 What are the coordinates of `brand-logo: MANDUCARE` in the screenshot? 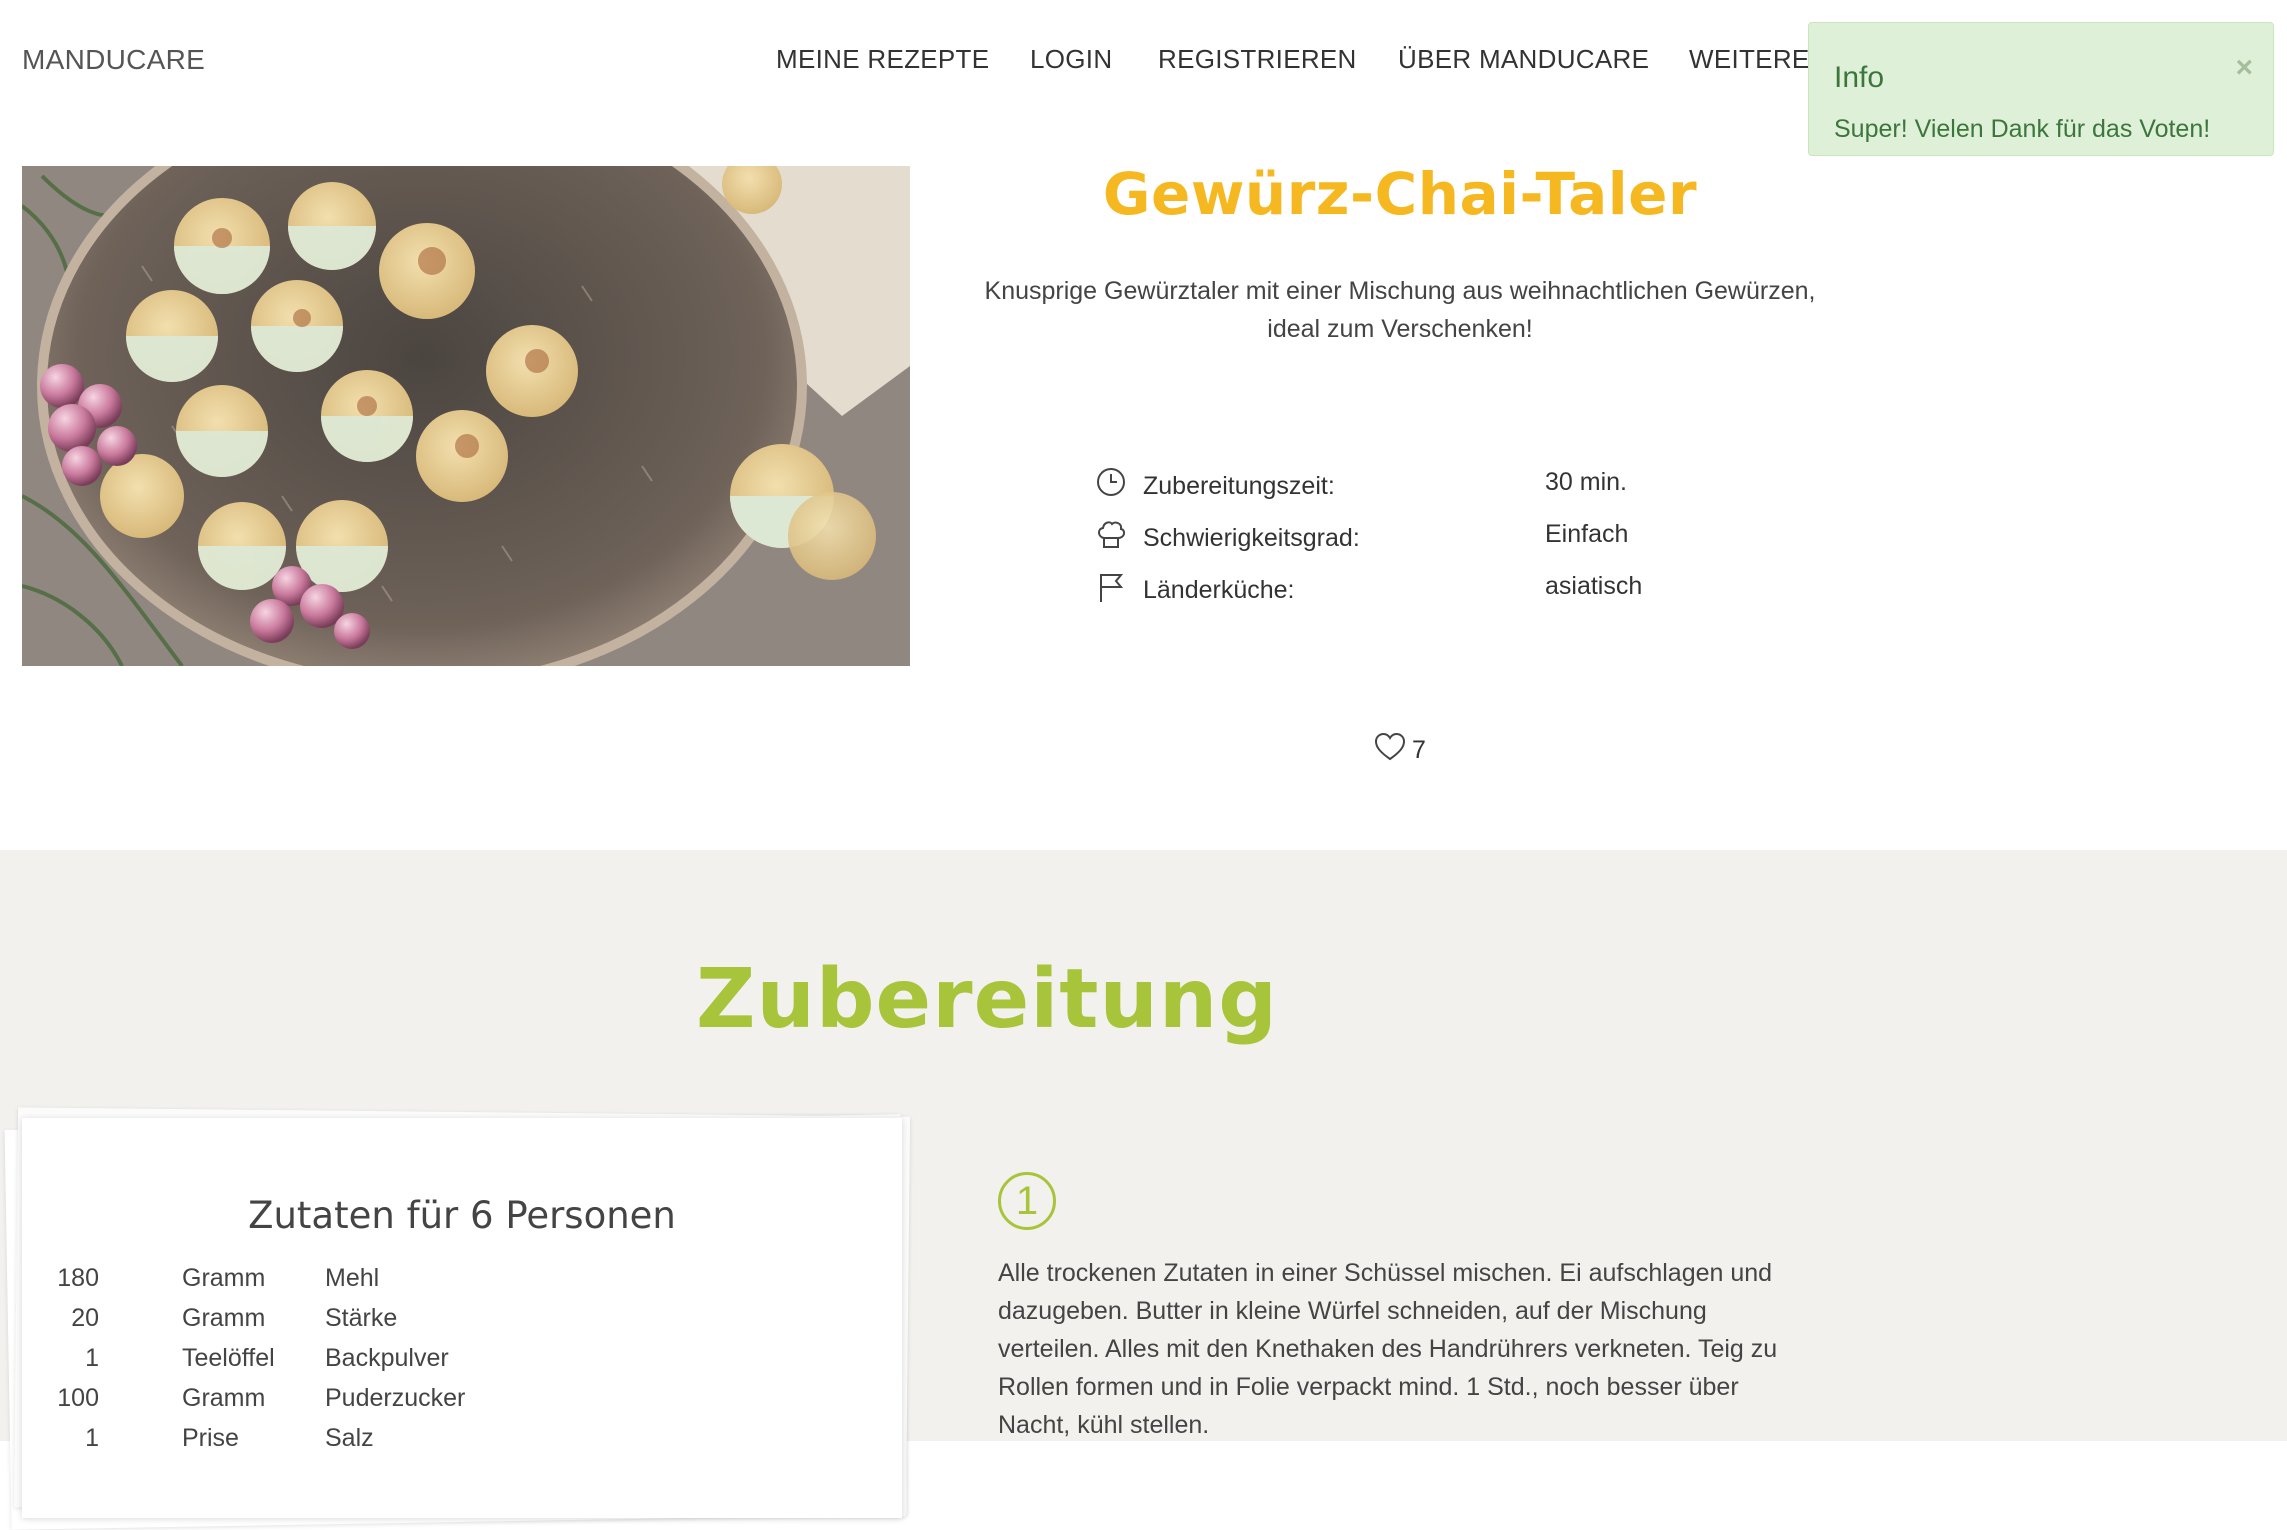 It's located at (113, 60).